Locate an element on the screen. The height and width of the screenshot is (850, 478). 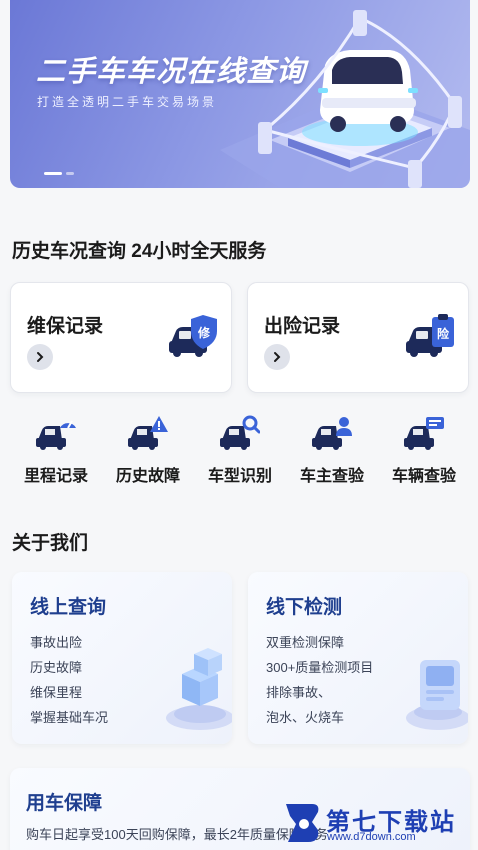
insurance-record-card: 出险记录 险 is located at coordinates (358, 337).